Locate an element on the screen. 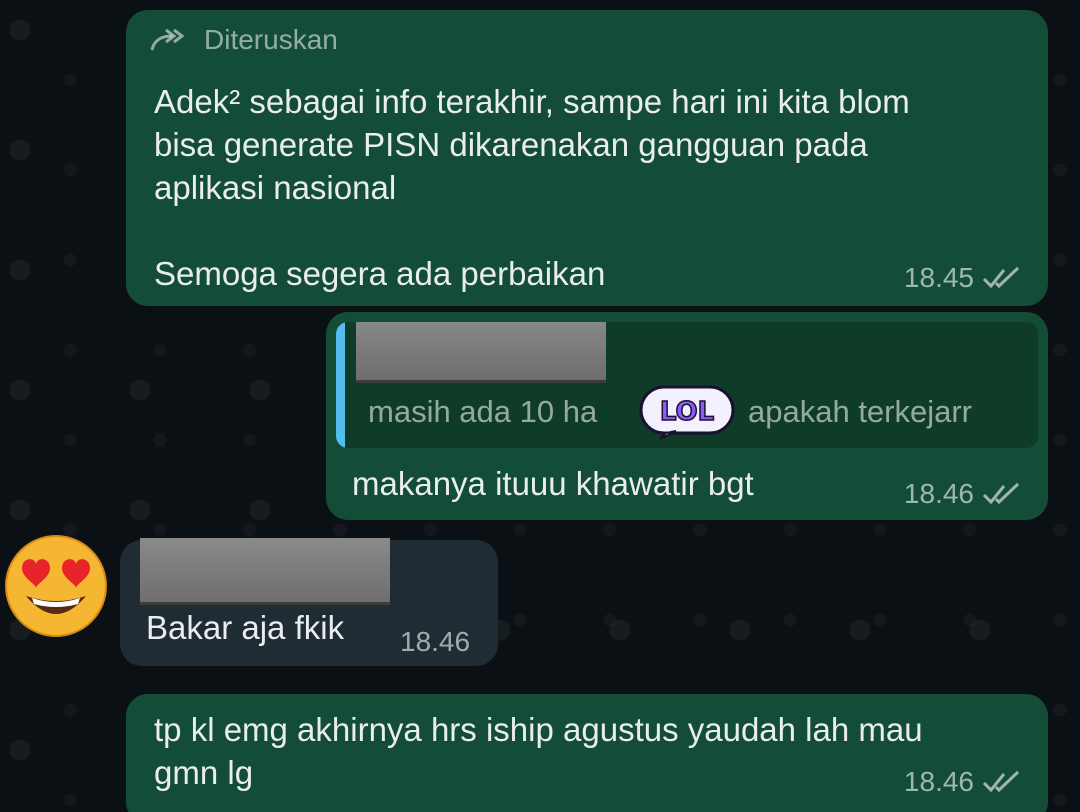 The width and height of the screenshot is (1080, 812). message-bubble-incoming: Bakar aja fkik 18.46 is located at coordinates (309, 602).